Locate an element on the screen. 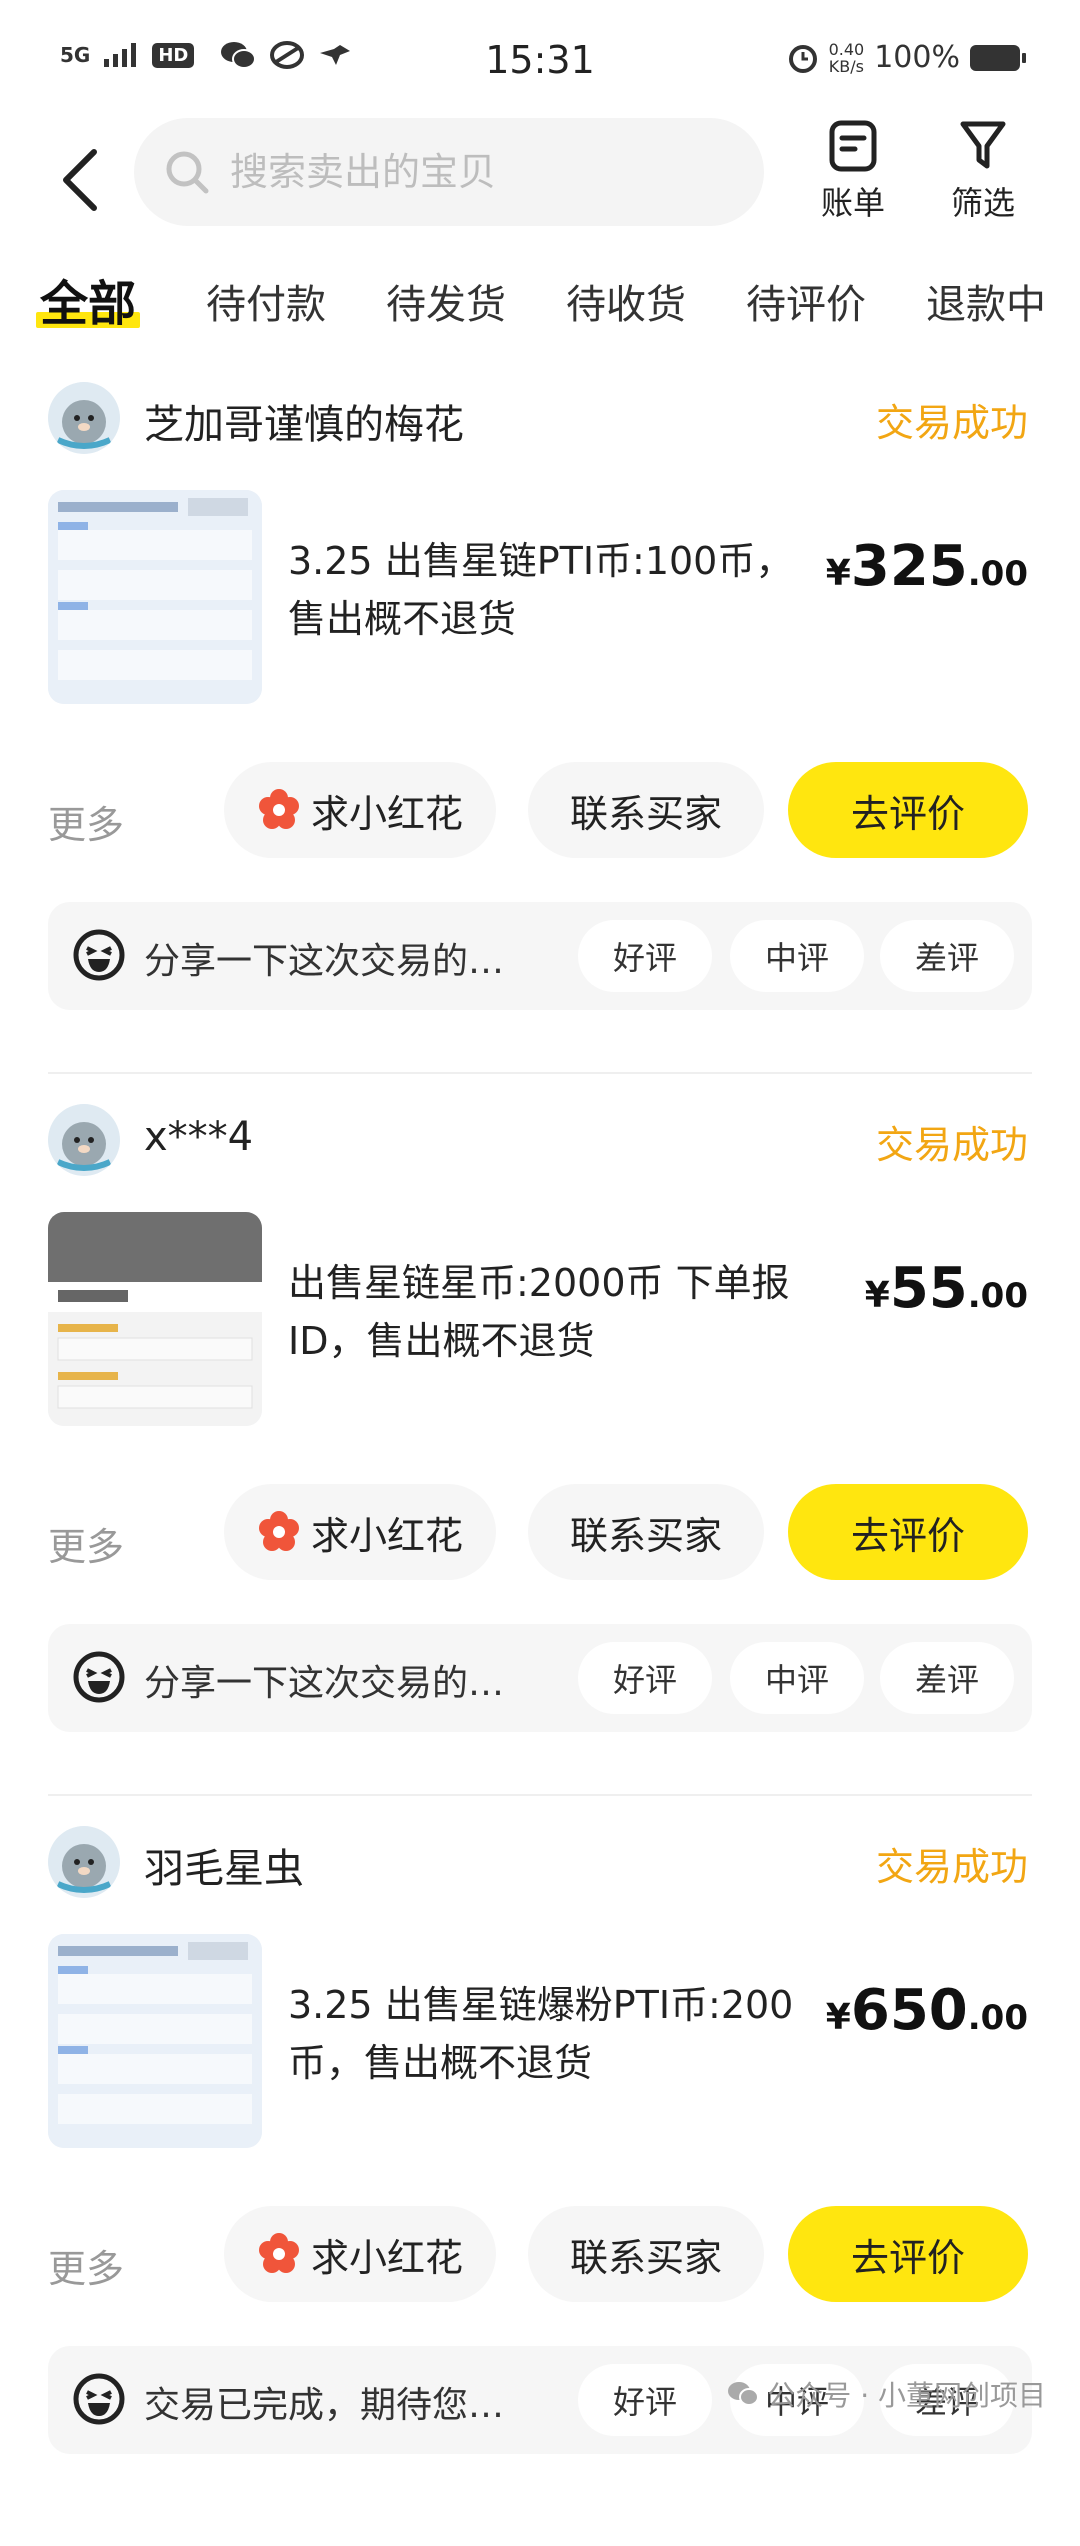  header: 账单 筛选 is located at coordinates (540, 178).